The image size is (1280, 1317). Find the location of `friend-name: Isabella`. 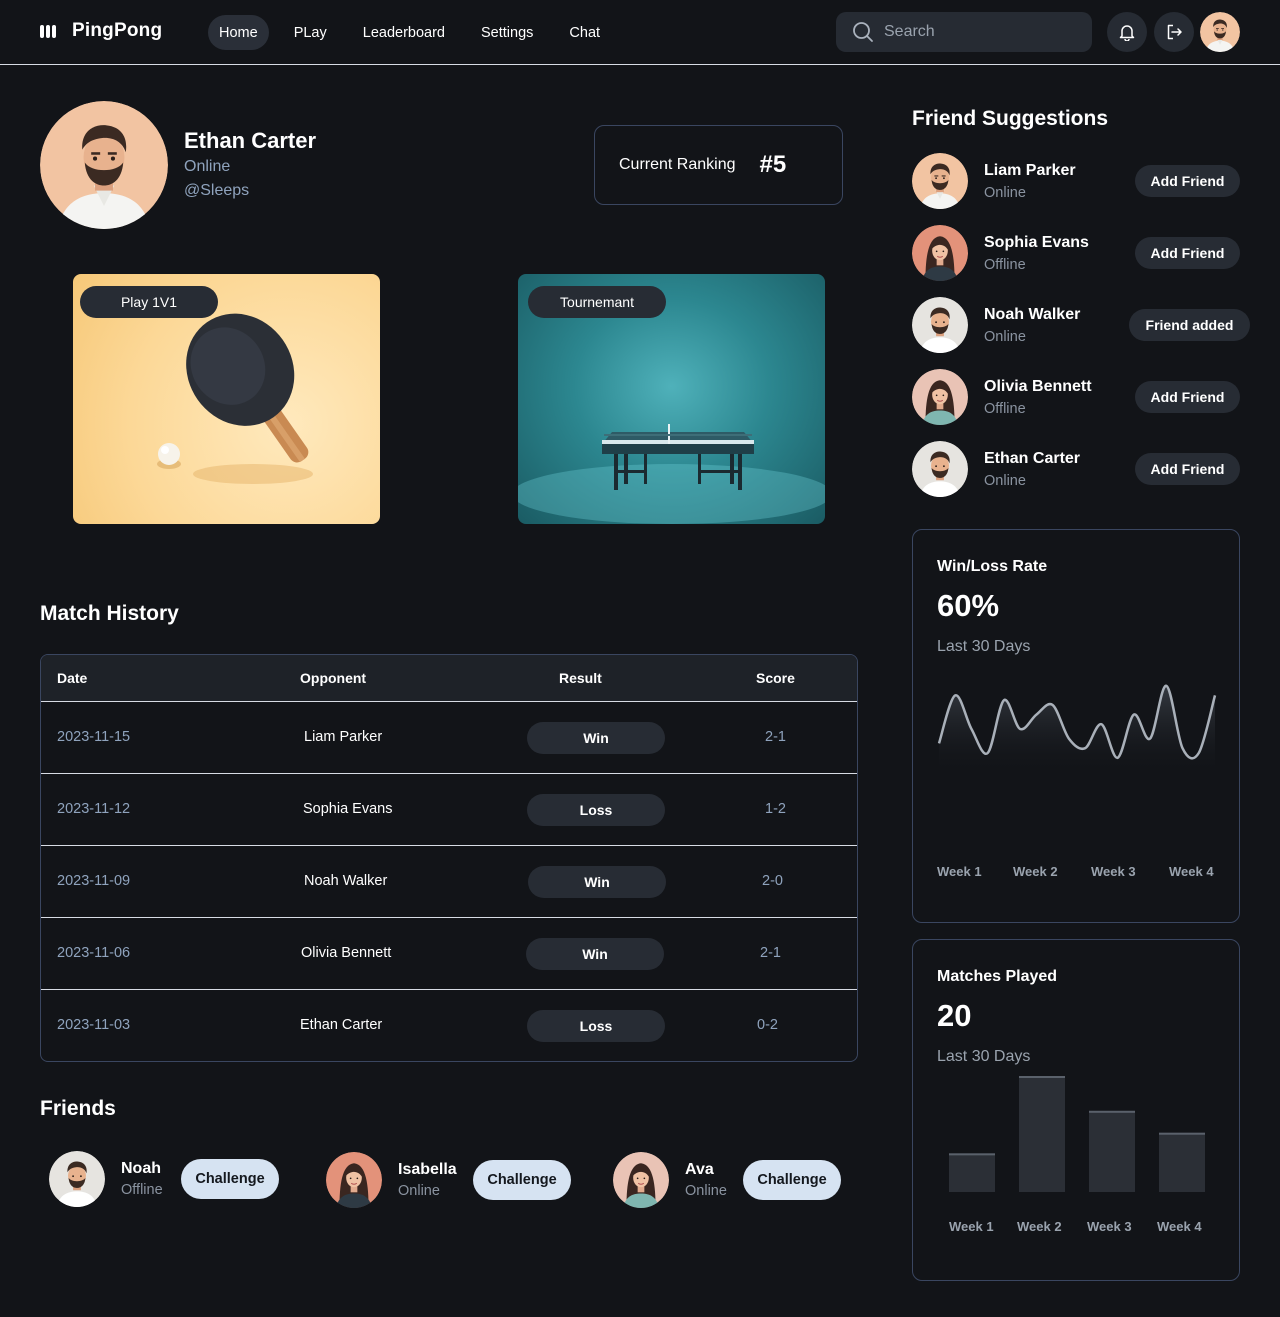

friend-name: Isabella is located at coordinates (427, 1169).